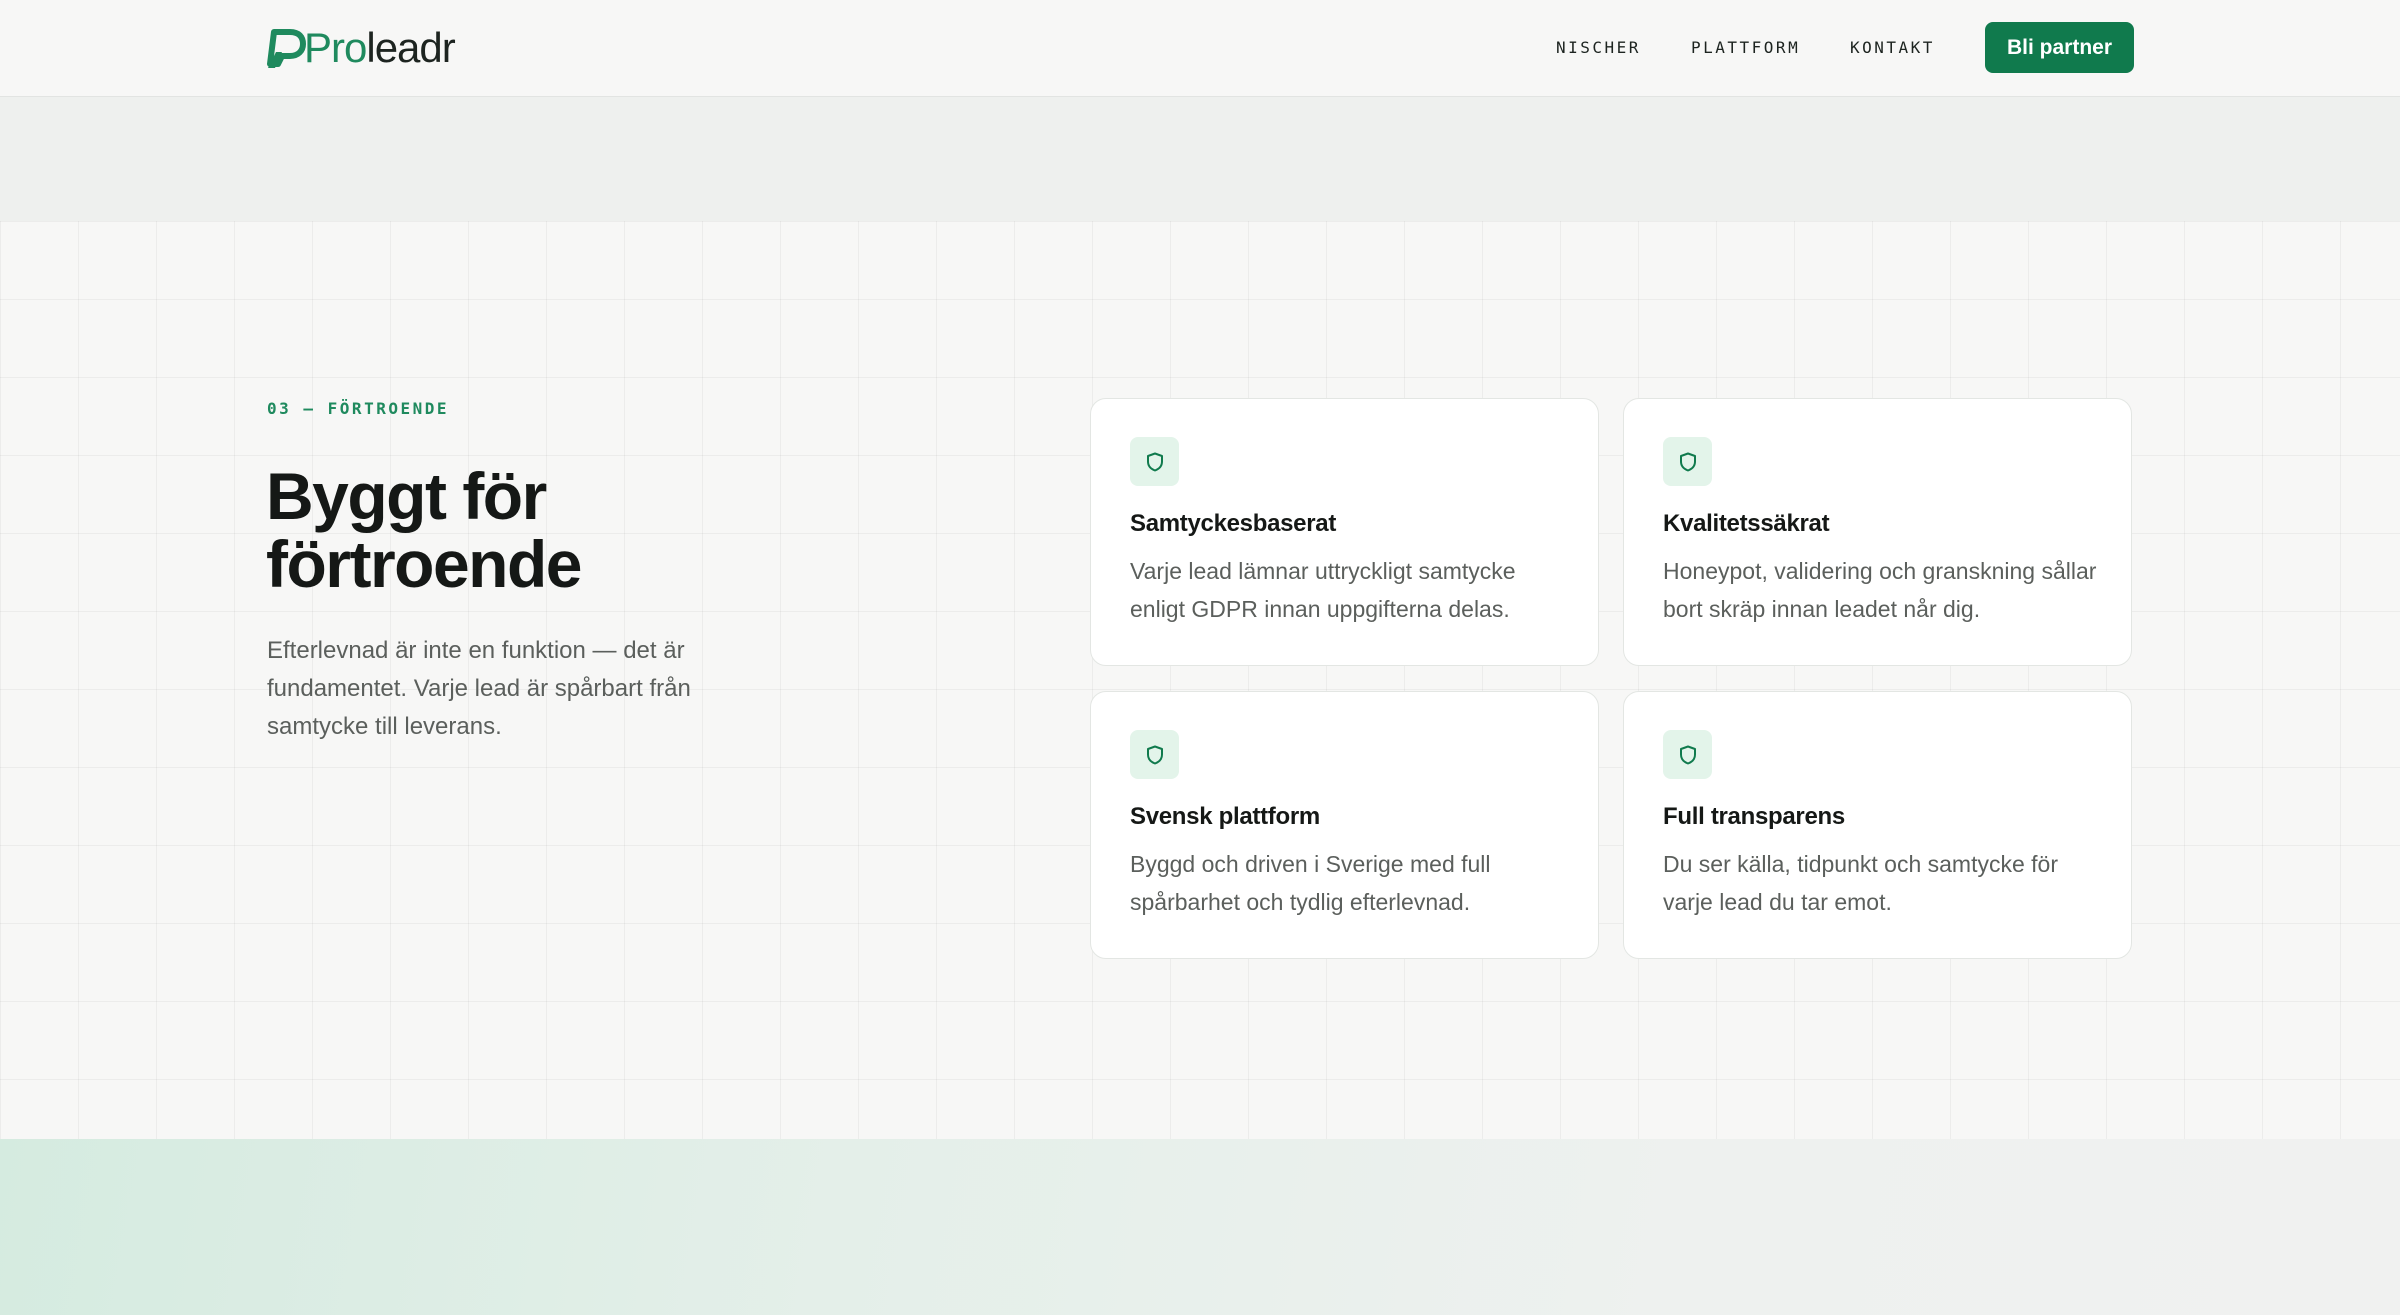 The image size is (2400, 1315). What do you see at coordinates (2059, 47) in the screenshot?
I see `partner-button: Bli partner` at bounding box center [2059, 47].